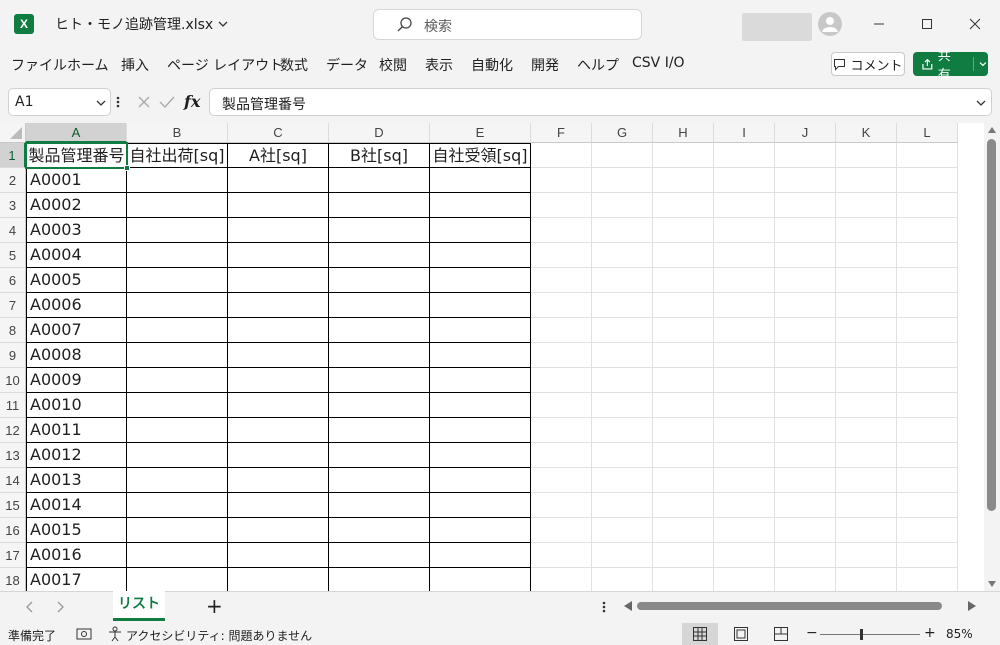  What do you see at coordinates (868, 64) in the screenshot?
I see `comment-button: コメント` at bounding box center [868, 64].